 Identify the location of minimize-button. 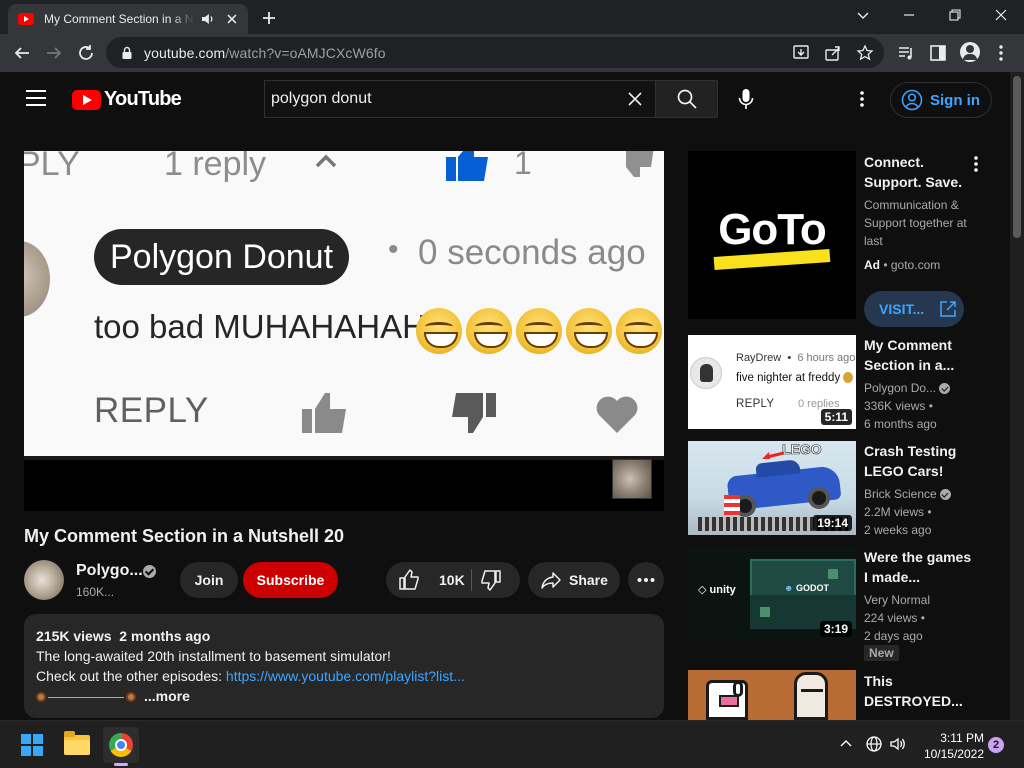
(909, 15).